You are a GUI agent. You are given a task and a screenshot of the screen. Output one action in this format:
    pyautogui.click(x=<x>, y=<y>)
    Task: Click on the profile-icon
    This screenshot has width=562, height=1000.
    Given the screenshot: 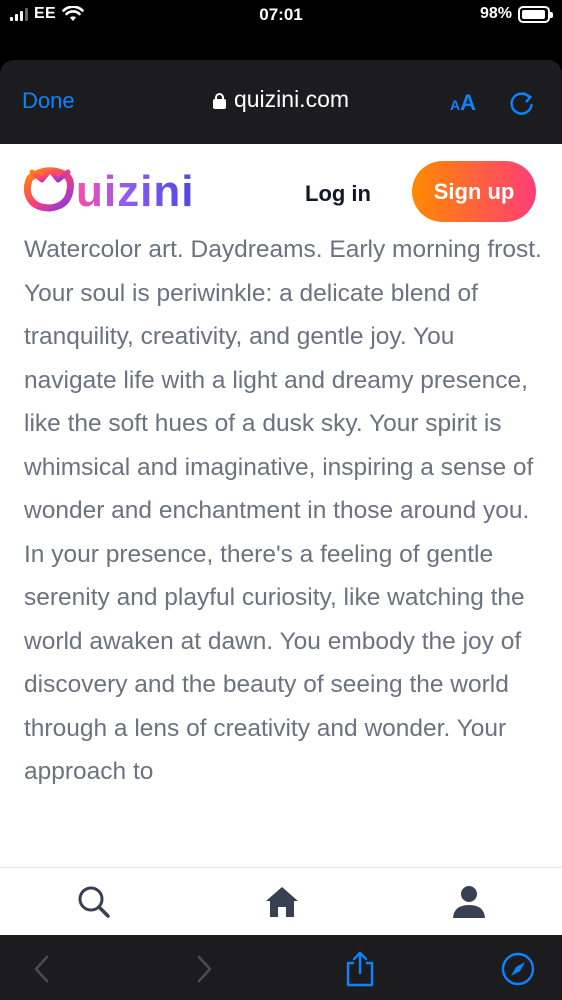 What is the action you would take?
    pyautogui.click(x=469, y=902)
    